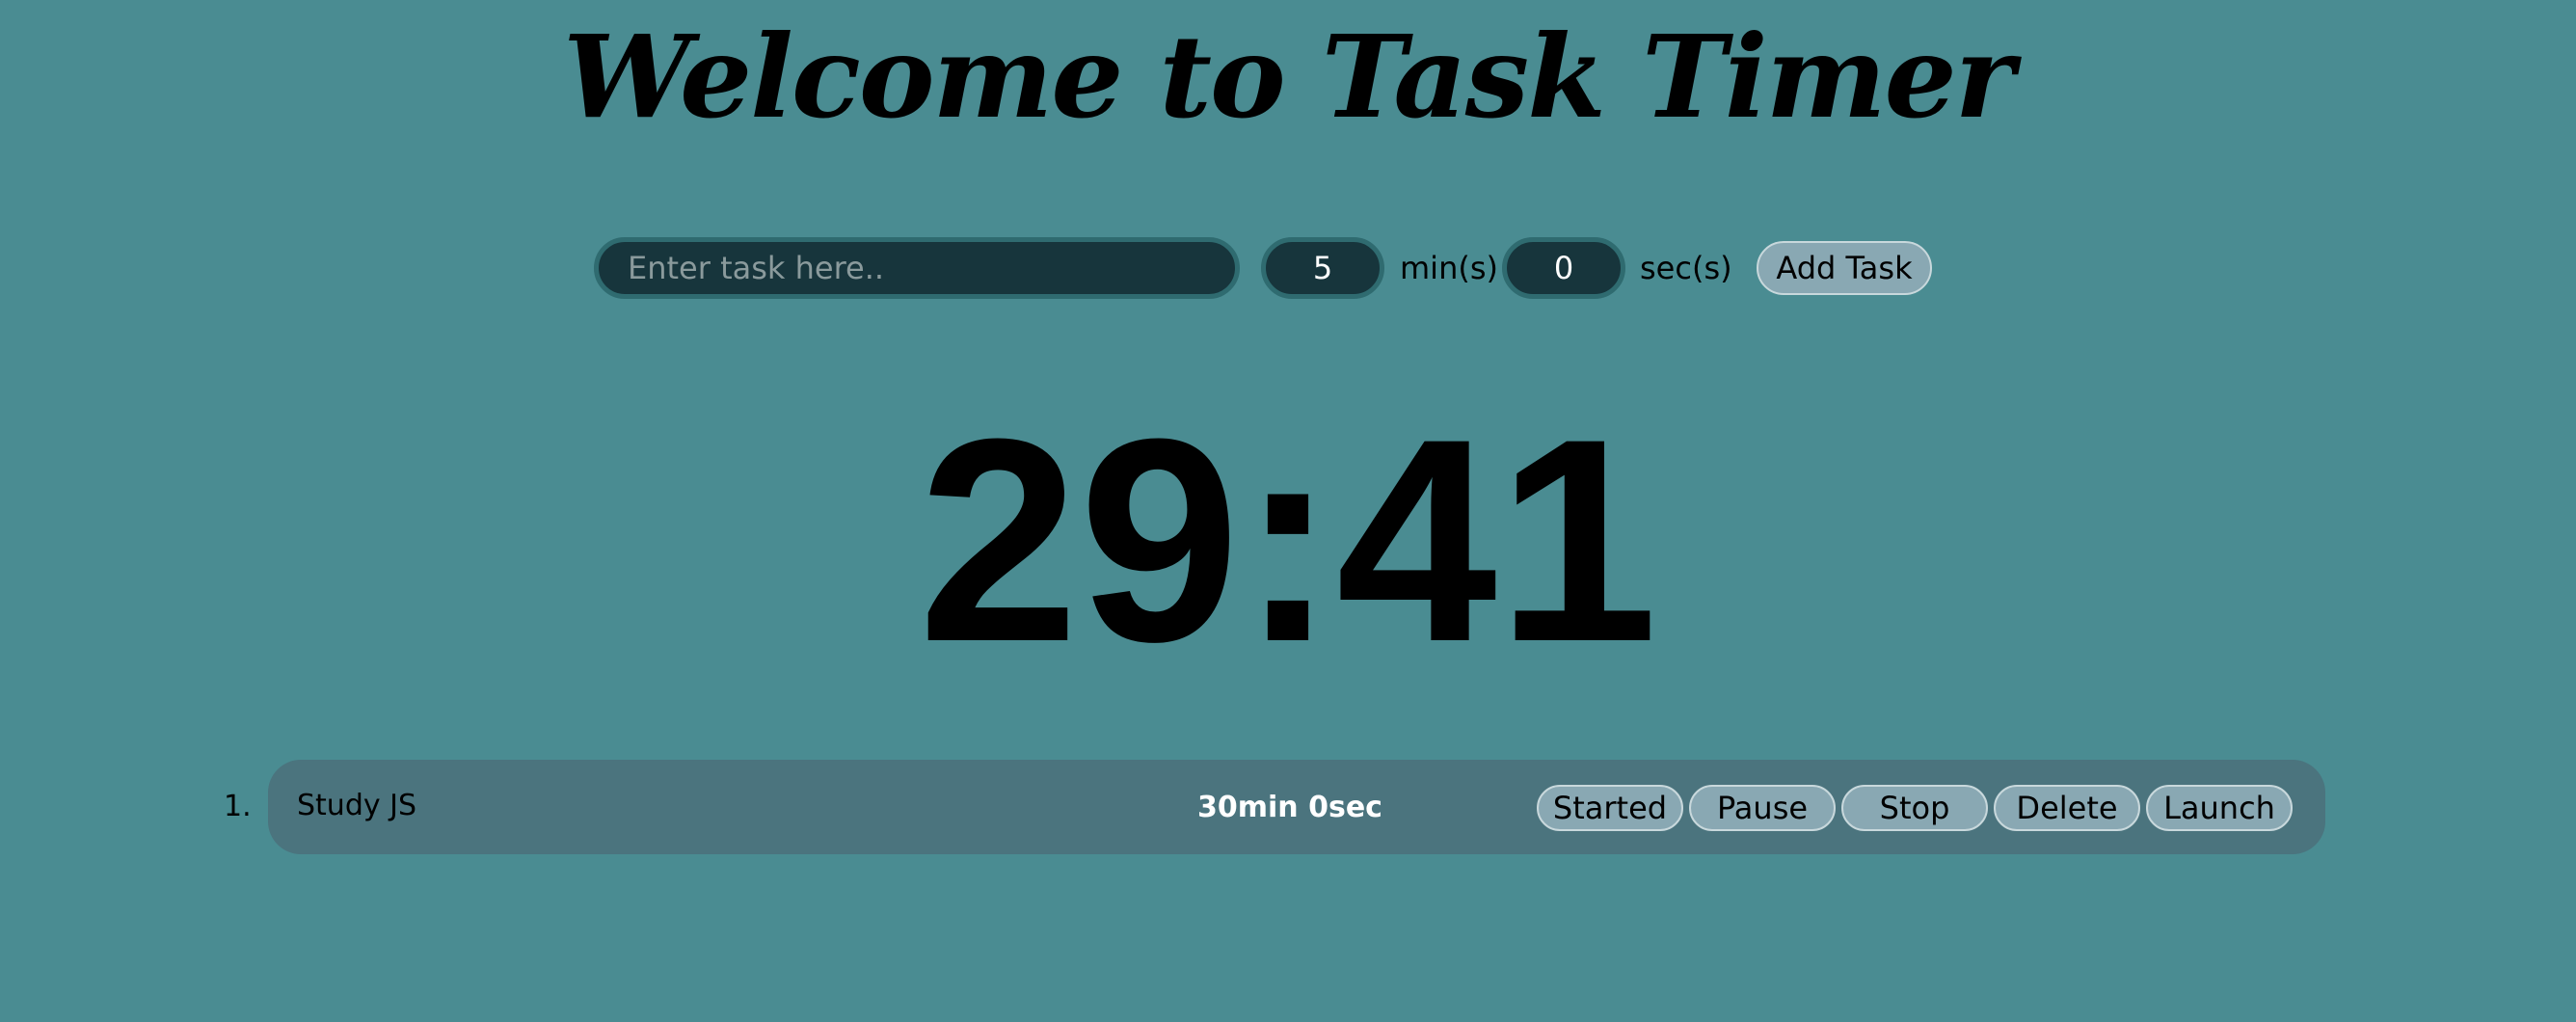 Image resolution: width=2576 pixels, height=1022 pixels. Describe the element at coordinates (1564, 268) in the screenshot. I see `seconds-input` at that location.